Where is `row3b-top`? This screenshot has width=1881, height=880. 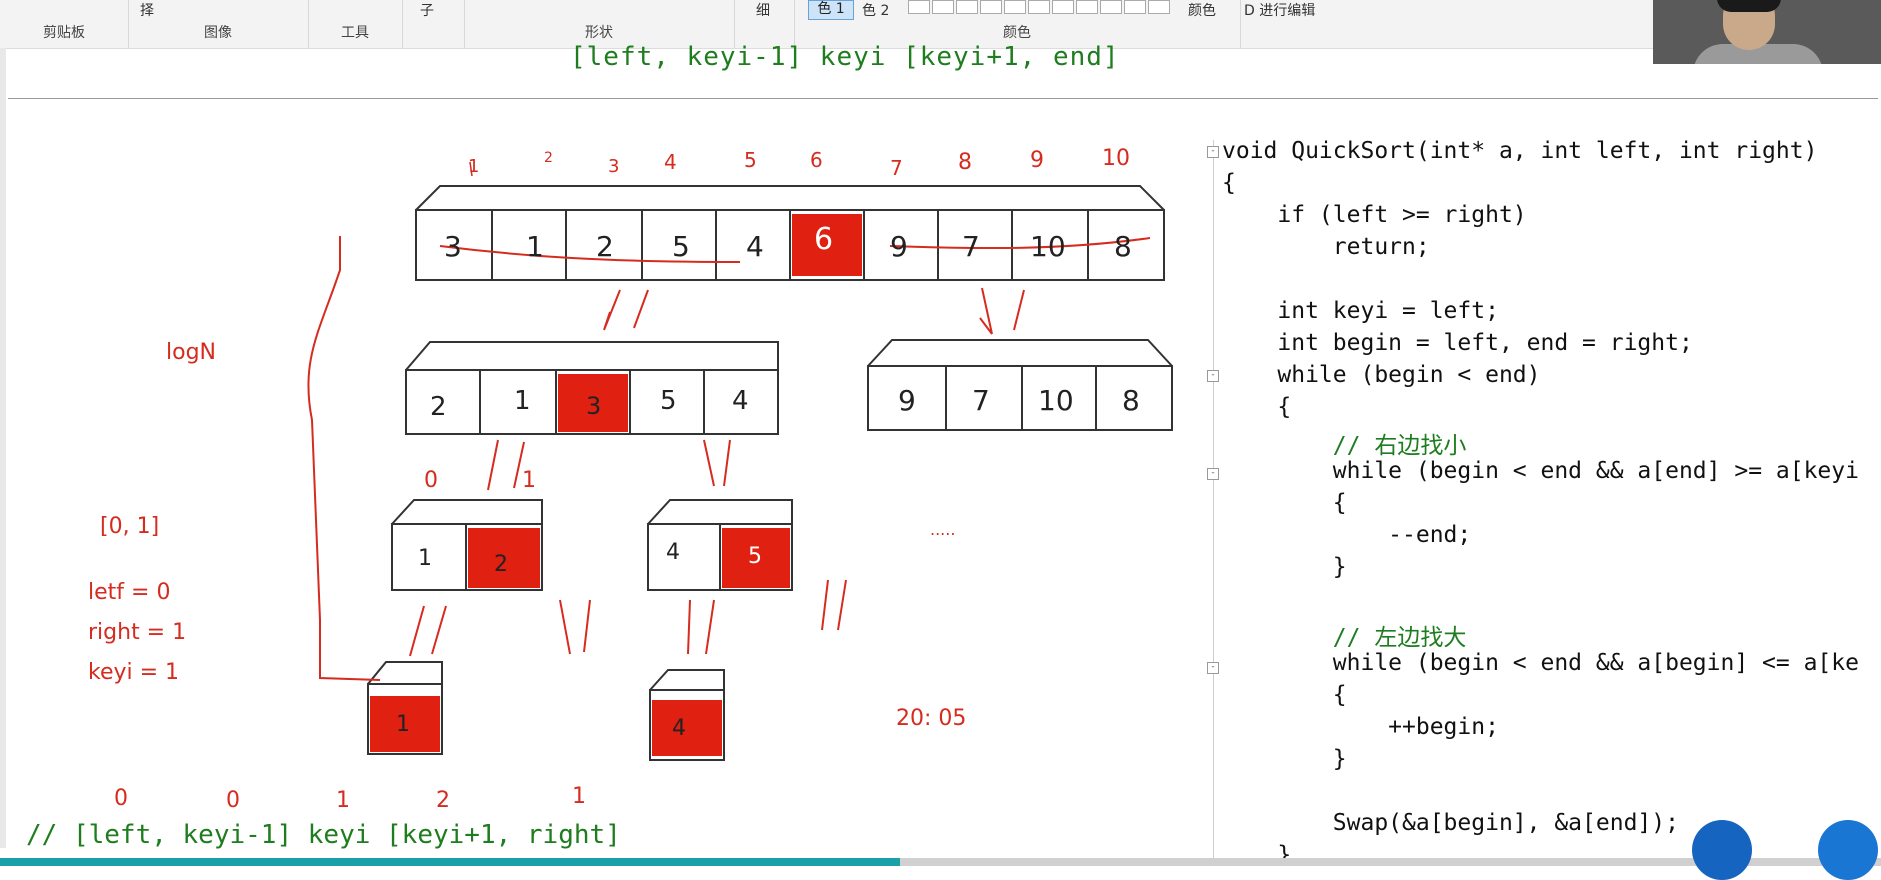
row3b-top is located at coordinates (720, 512).